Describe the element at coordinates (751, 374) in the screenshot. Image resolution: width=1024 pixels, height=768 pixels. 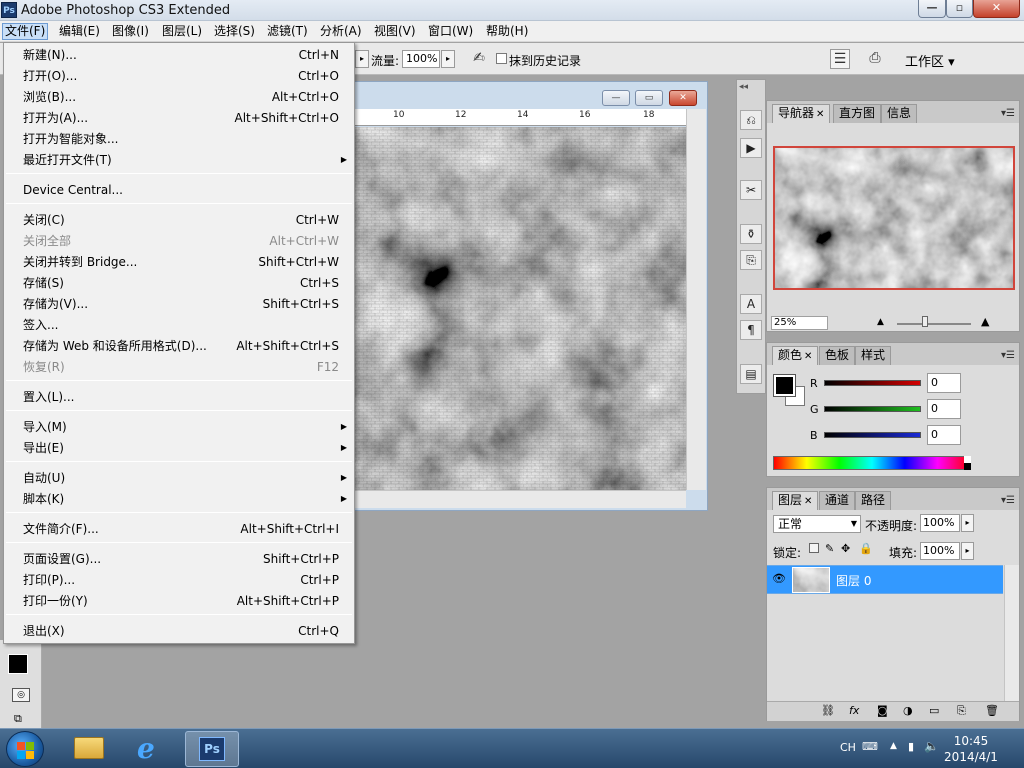
I see `layer-comps-icon: ▤` at that location.